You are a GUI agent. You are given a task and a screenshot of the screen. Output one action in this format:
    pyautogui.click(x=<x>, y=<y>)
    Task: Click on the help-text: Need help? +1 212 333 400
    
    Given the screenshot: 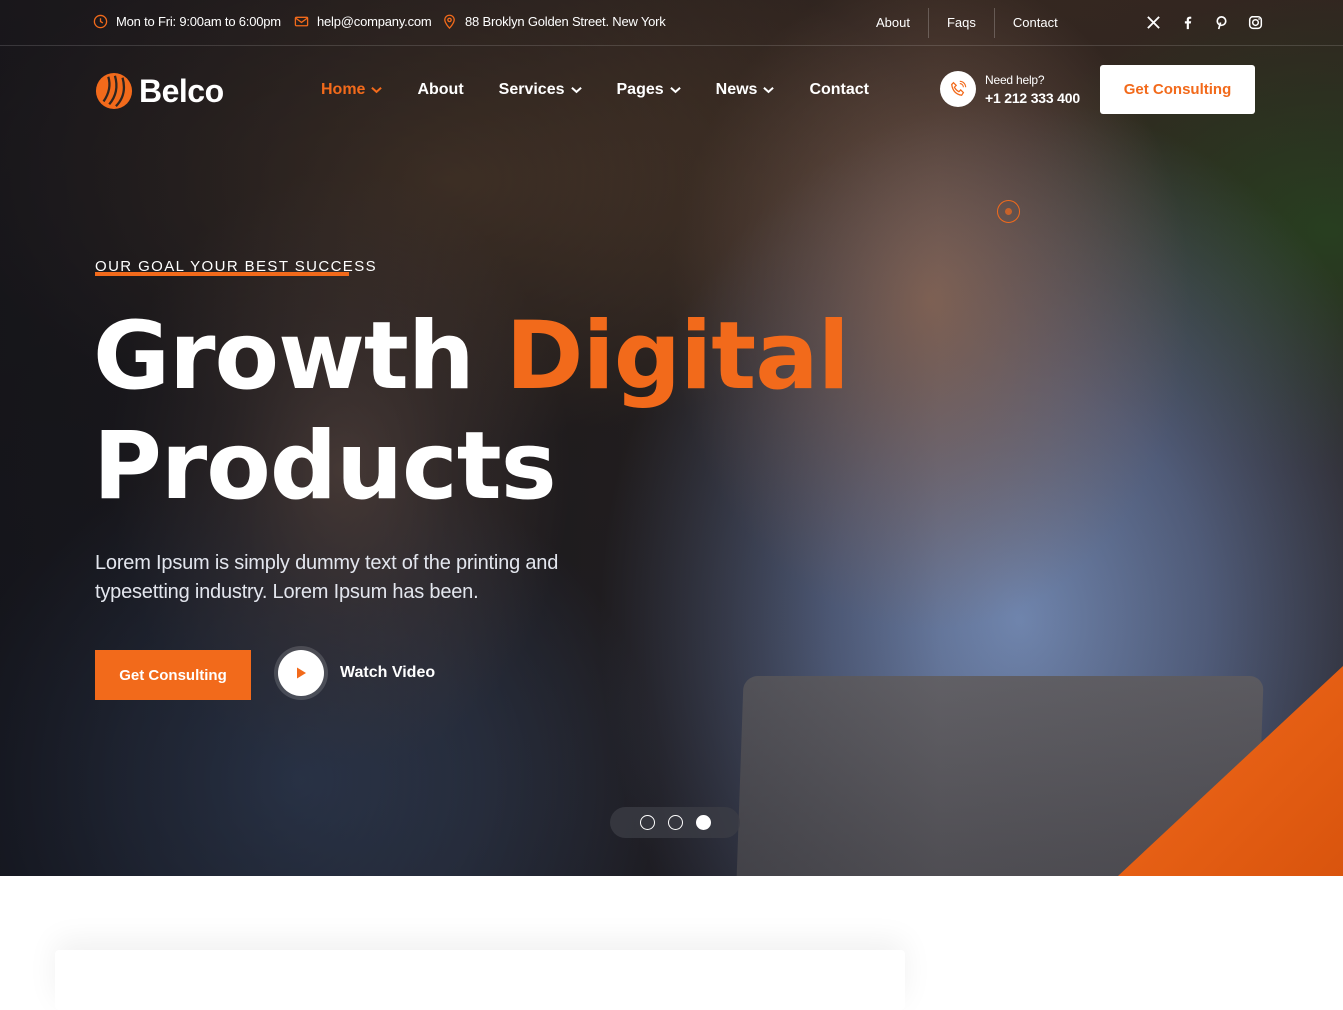 What is the action you would take?
    pyautogui.click(x=1032, y=89)
    